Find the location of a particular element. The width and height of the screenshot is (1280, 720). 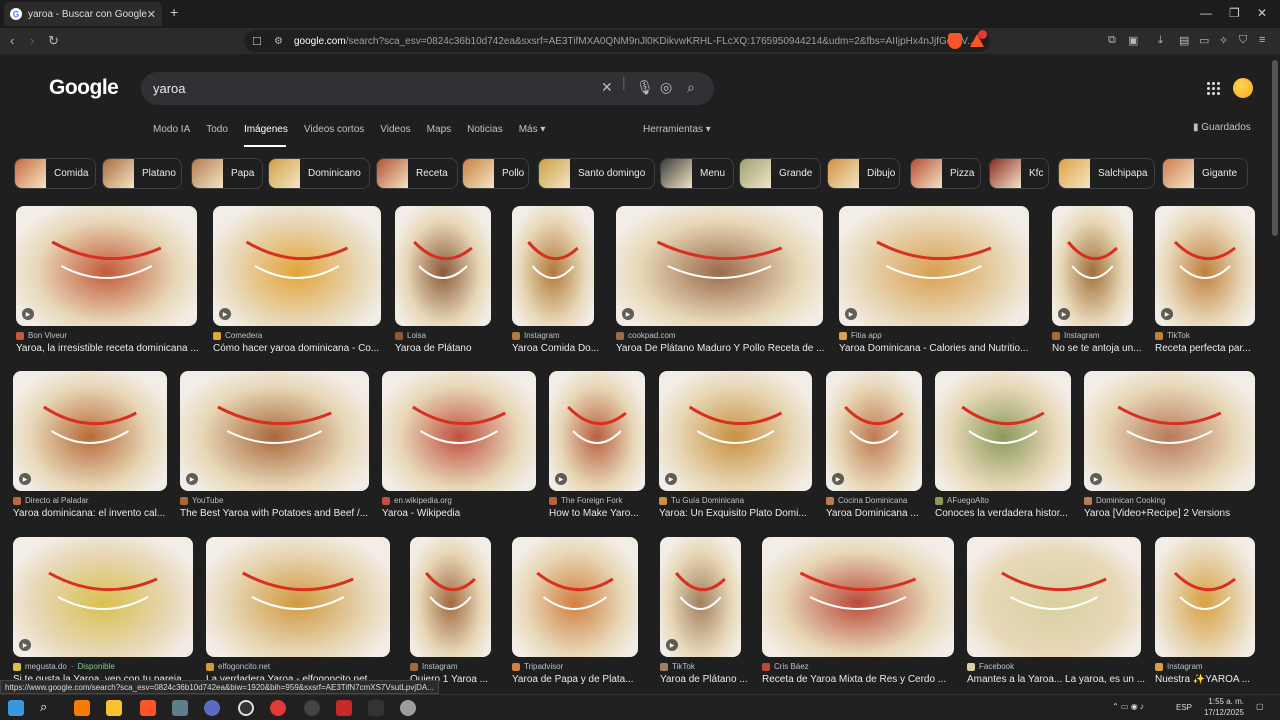

wallet-icon: ▭ is located at coordinates (1204, 40).